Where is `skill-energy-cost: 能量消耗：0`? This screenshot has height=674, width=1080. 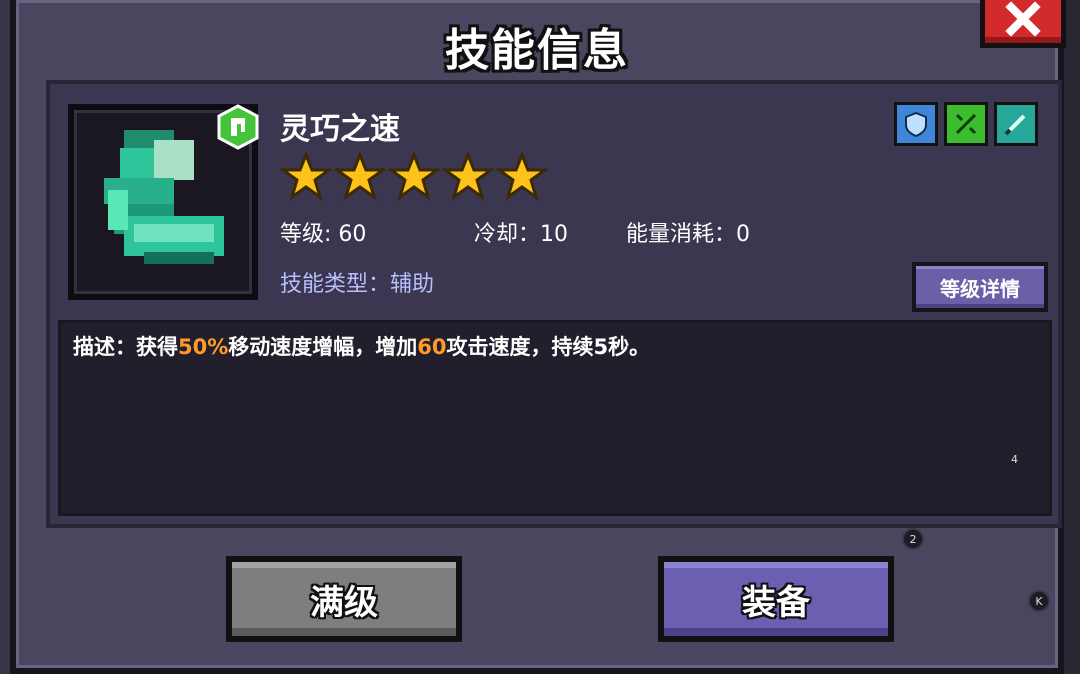 skill-energy-cost: 能量消耗：0 is located at coordinates (688, 234).